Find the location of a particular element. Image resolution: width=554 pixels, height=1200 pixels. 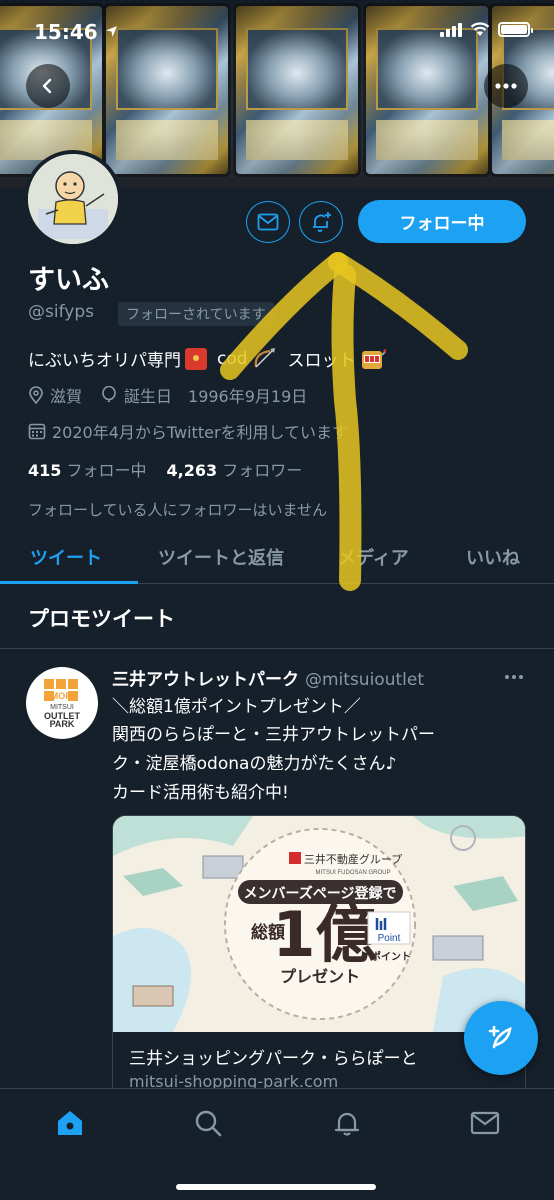

avatar-text: PARK is located at coordinates (62, 723).